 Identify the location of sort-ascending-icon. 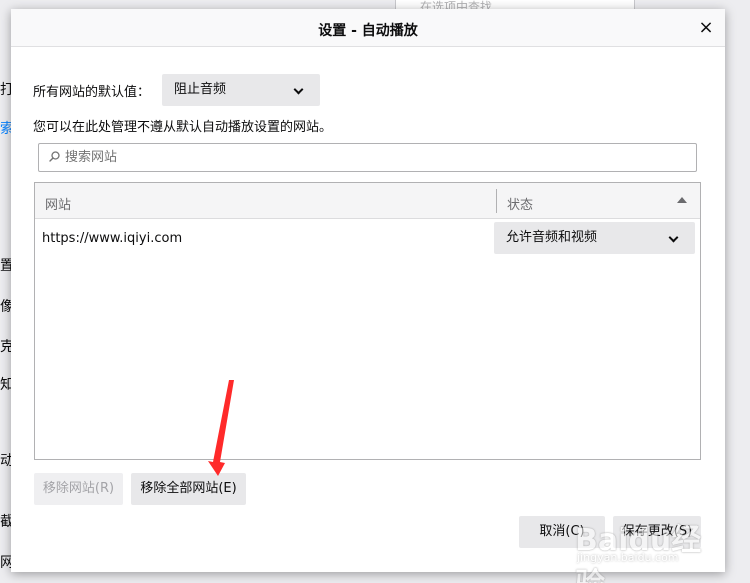
(682, 200).